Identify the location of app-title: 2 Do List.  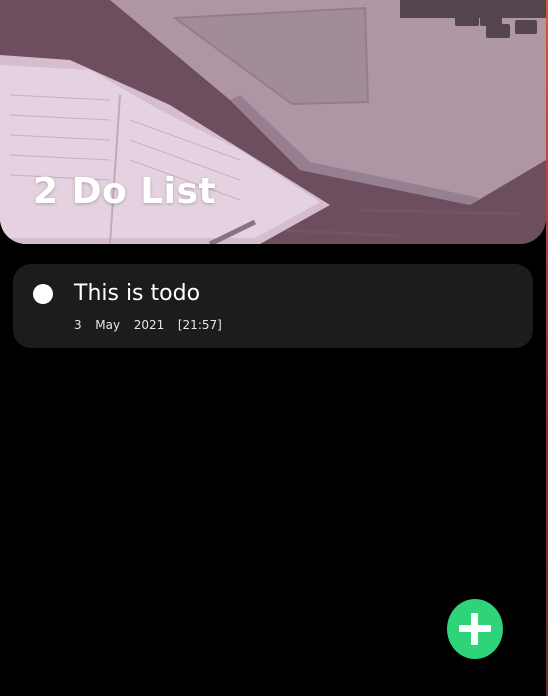
(125, 191).